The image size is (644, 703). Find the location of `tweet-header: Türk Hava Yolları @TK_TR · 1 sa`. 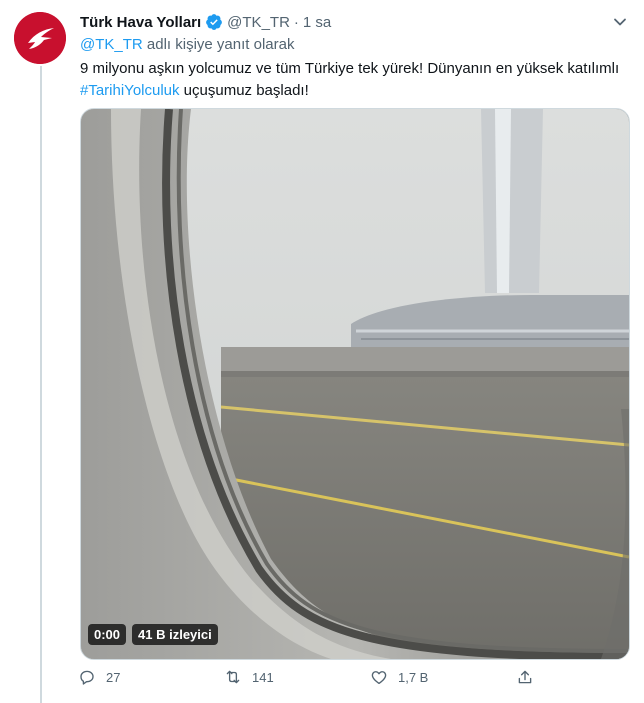

tweet-header: Türk Hava Yolları @TK_TR · 1 sa is located at coordinates (205, 22).